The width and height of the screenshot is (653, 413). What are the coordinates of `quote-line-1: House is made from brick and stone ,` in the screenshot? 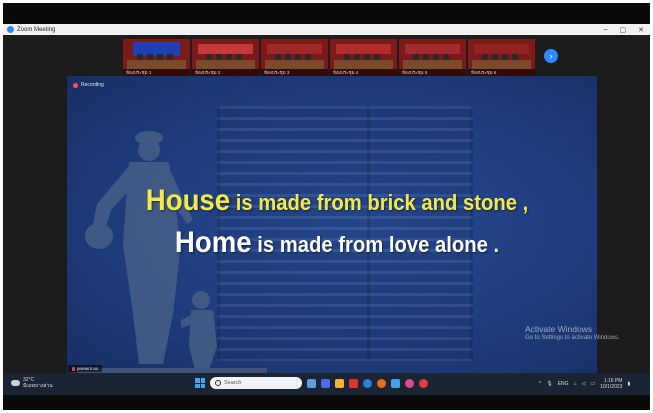 It's located at (337, 201).